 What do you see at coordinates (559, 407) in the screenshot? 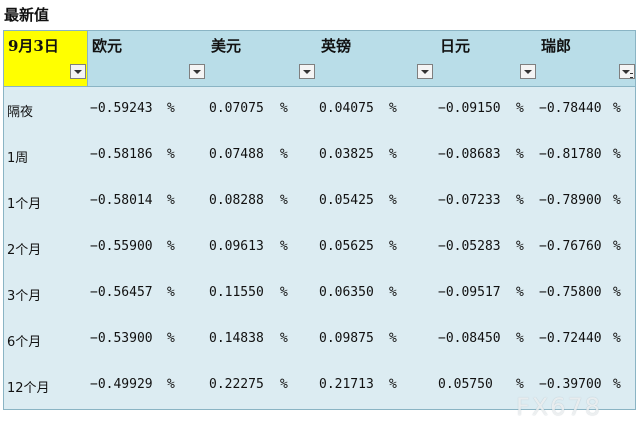
I see `watermark-logo: FX678` at bounding box center [559, 407].